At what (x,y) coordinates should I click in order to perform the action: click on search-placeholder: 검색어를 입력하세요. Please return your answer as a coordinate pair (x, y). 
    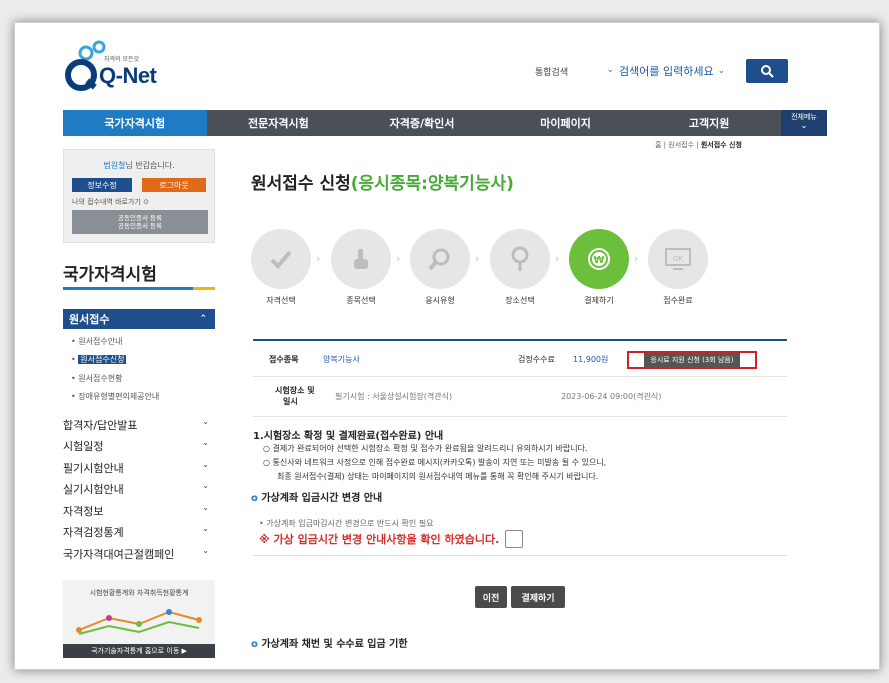
    Looking at the image, I should click on (666, 71).